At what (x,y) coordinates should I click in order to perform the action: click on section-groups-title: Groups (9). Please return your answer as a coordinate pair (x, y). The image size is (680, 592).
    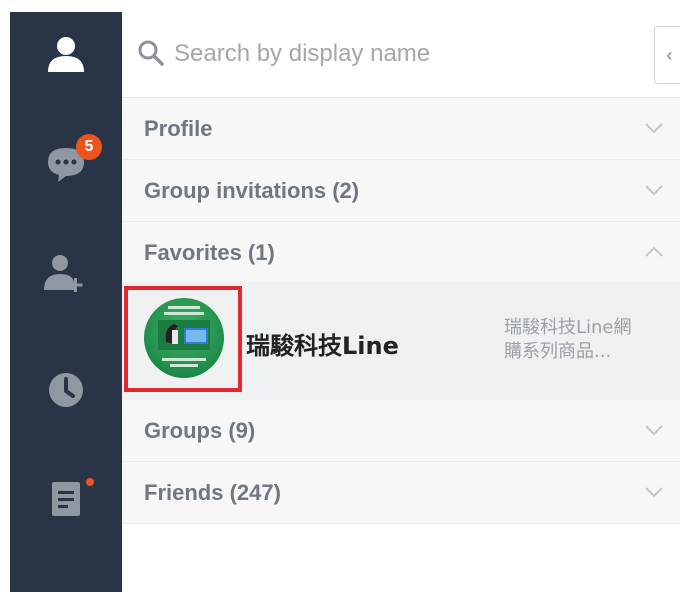
    Looking at the image, I should click on (200, 430).